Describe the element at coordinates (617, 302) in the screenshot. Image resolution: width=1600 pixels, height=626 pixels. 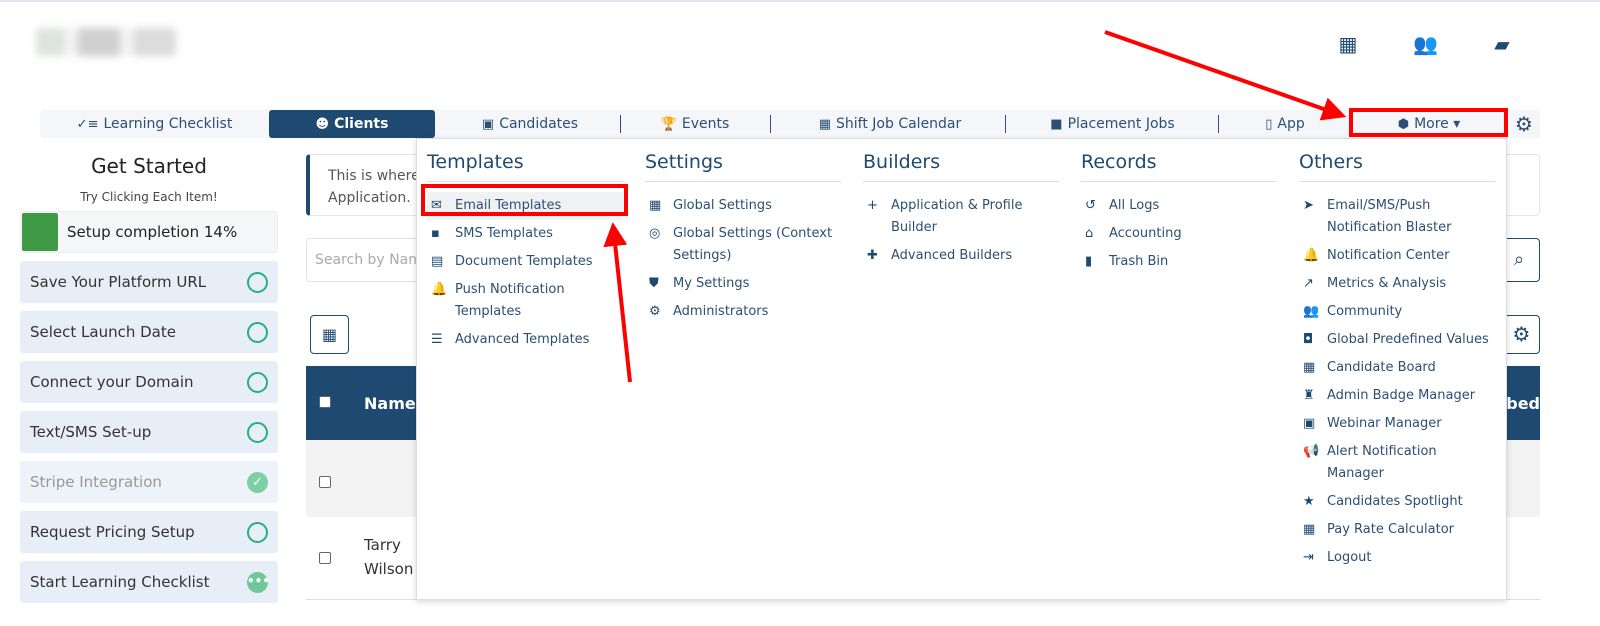
I see `arrow-to-email-templates` at that location.